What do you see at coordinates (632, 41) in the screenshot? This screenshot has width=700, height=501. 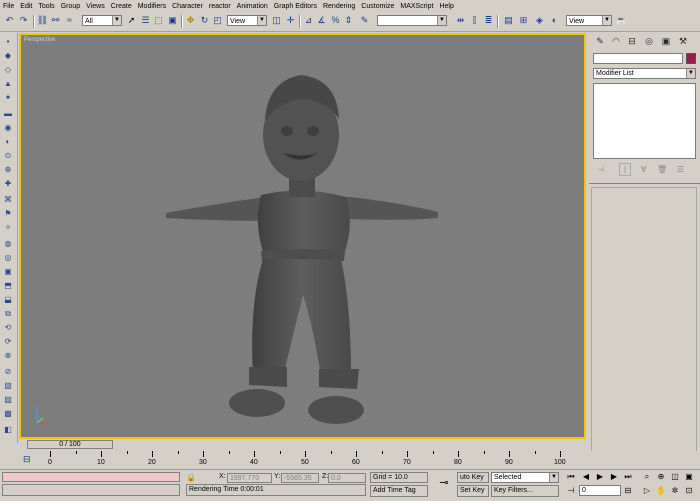 I see `hierarchy-tab-icon: ⊟` at bounding box center [632, 41].